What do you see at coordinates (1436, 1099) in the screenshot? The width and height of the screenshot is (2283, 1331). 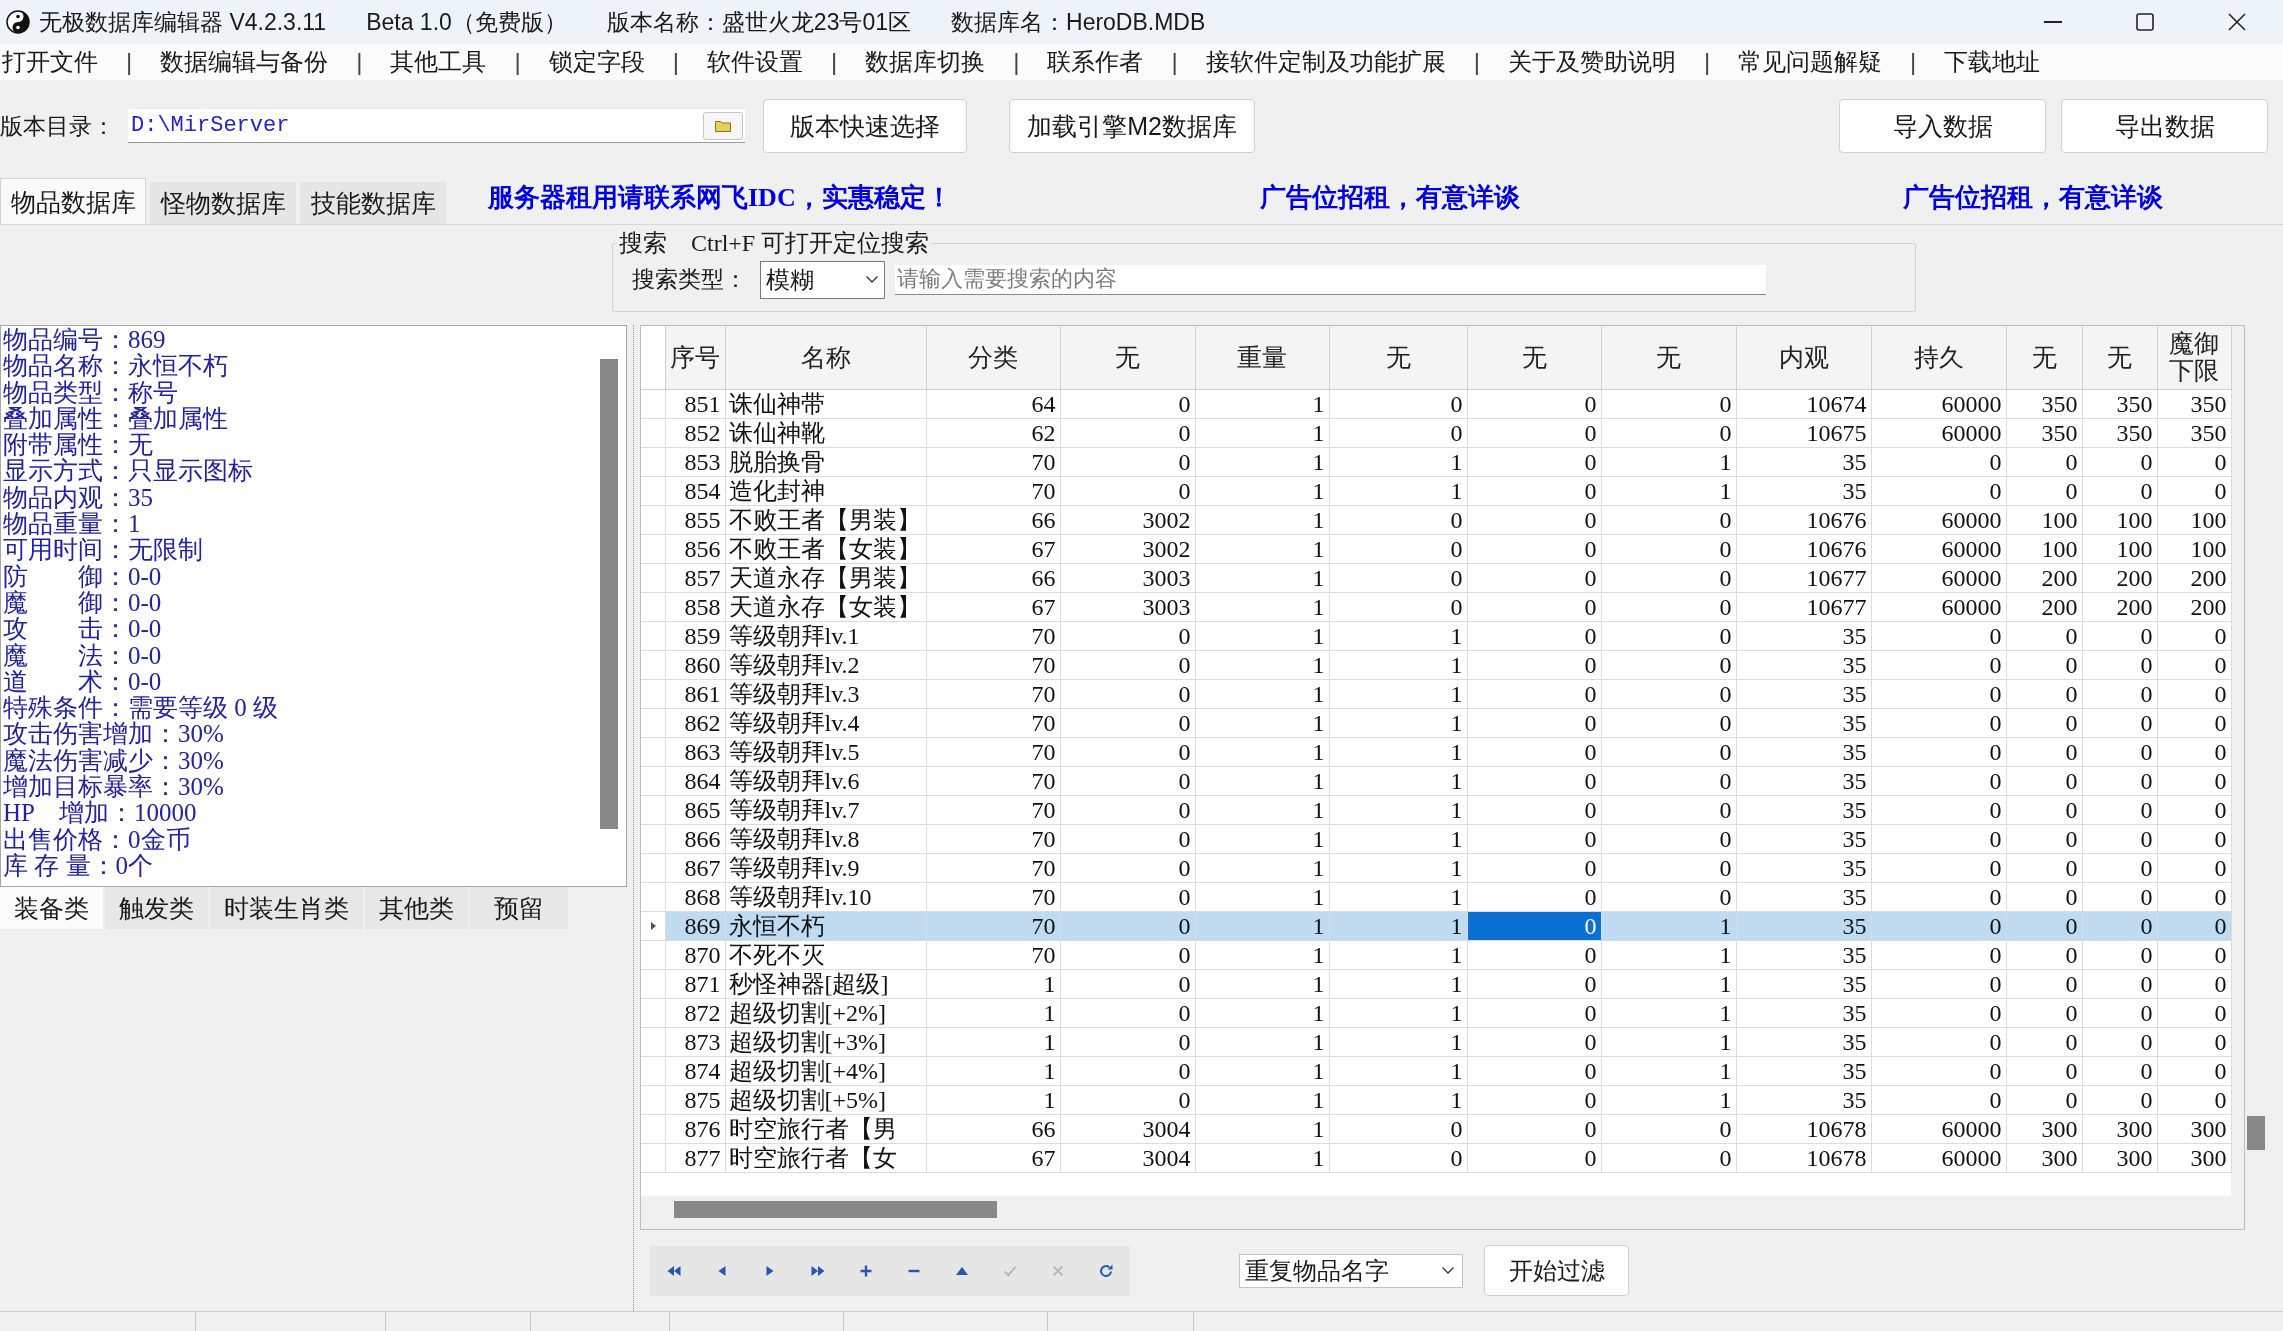 I see `table-row: 875 超级切割[+5%] 1 0 1 1 0 1 35 0 0 0 0` at bounding box center [1436, 1099].